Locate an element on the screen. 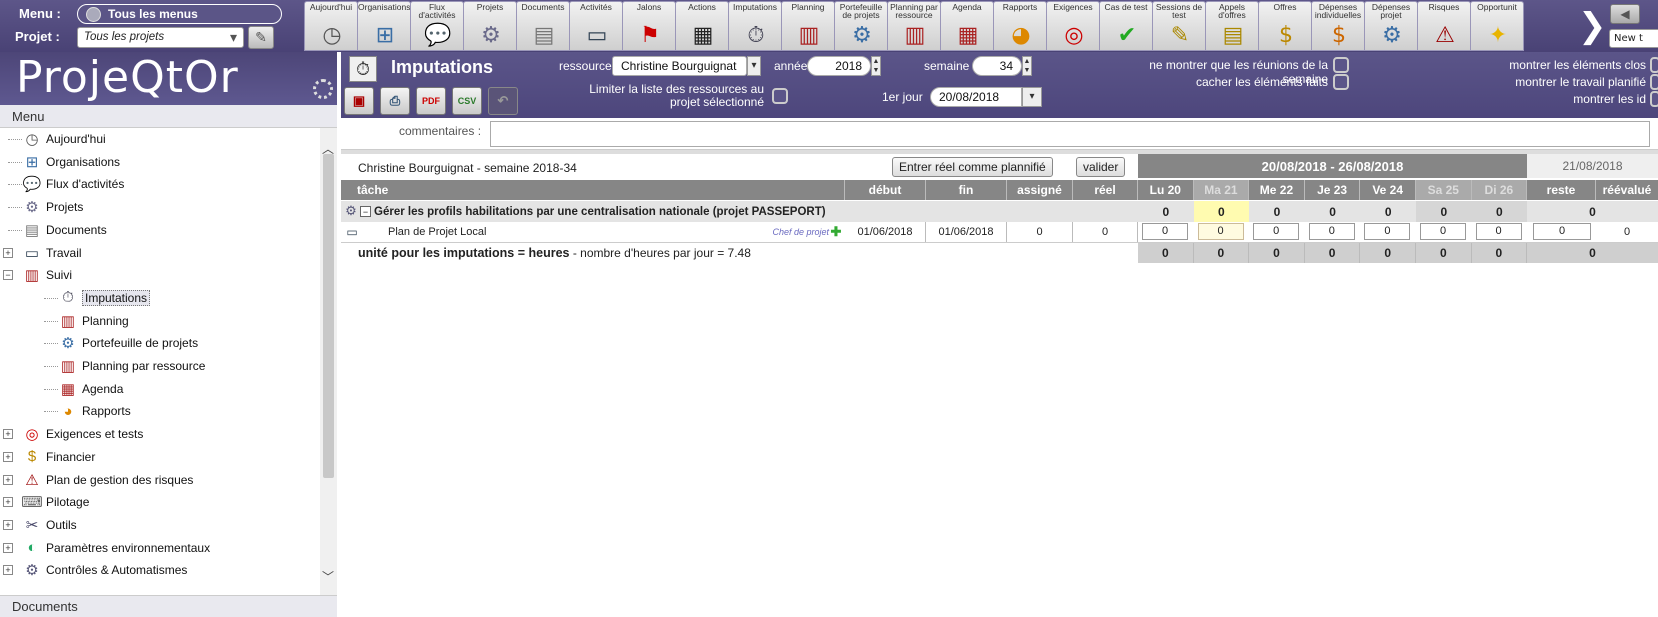  scroll-down-icon: ﹀ is located at coordinates (328, 576).